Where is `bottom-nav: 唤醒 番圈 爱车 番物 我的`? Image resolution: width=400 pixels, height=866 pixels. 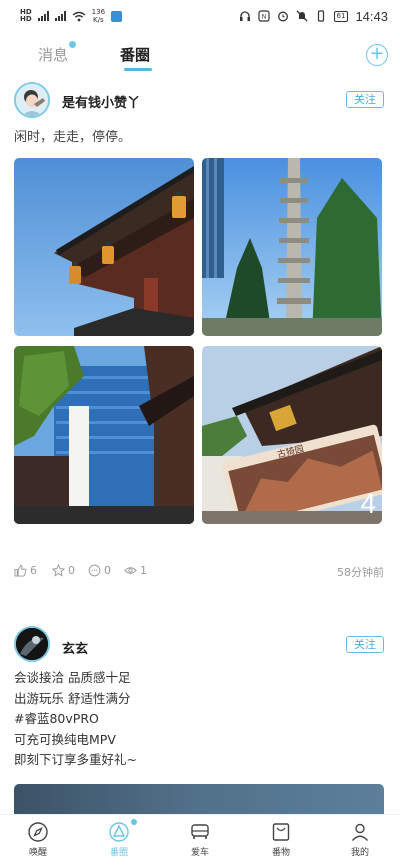 bottom-nav: 唤醒 番圈 爱车 番物 我的 is located at coordinates (200, 840).